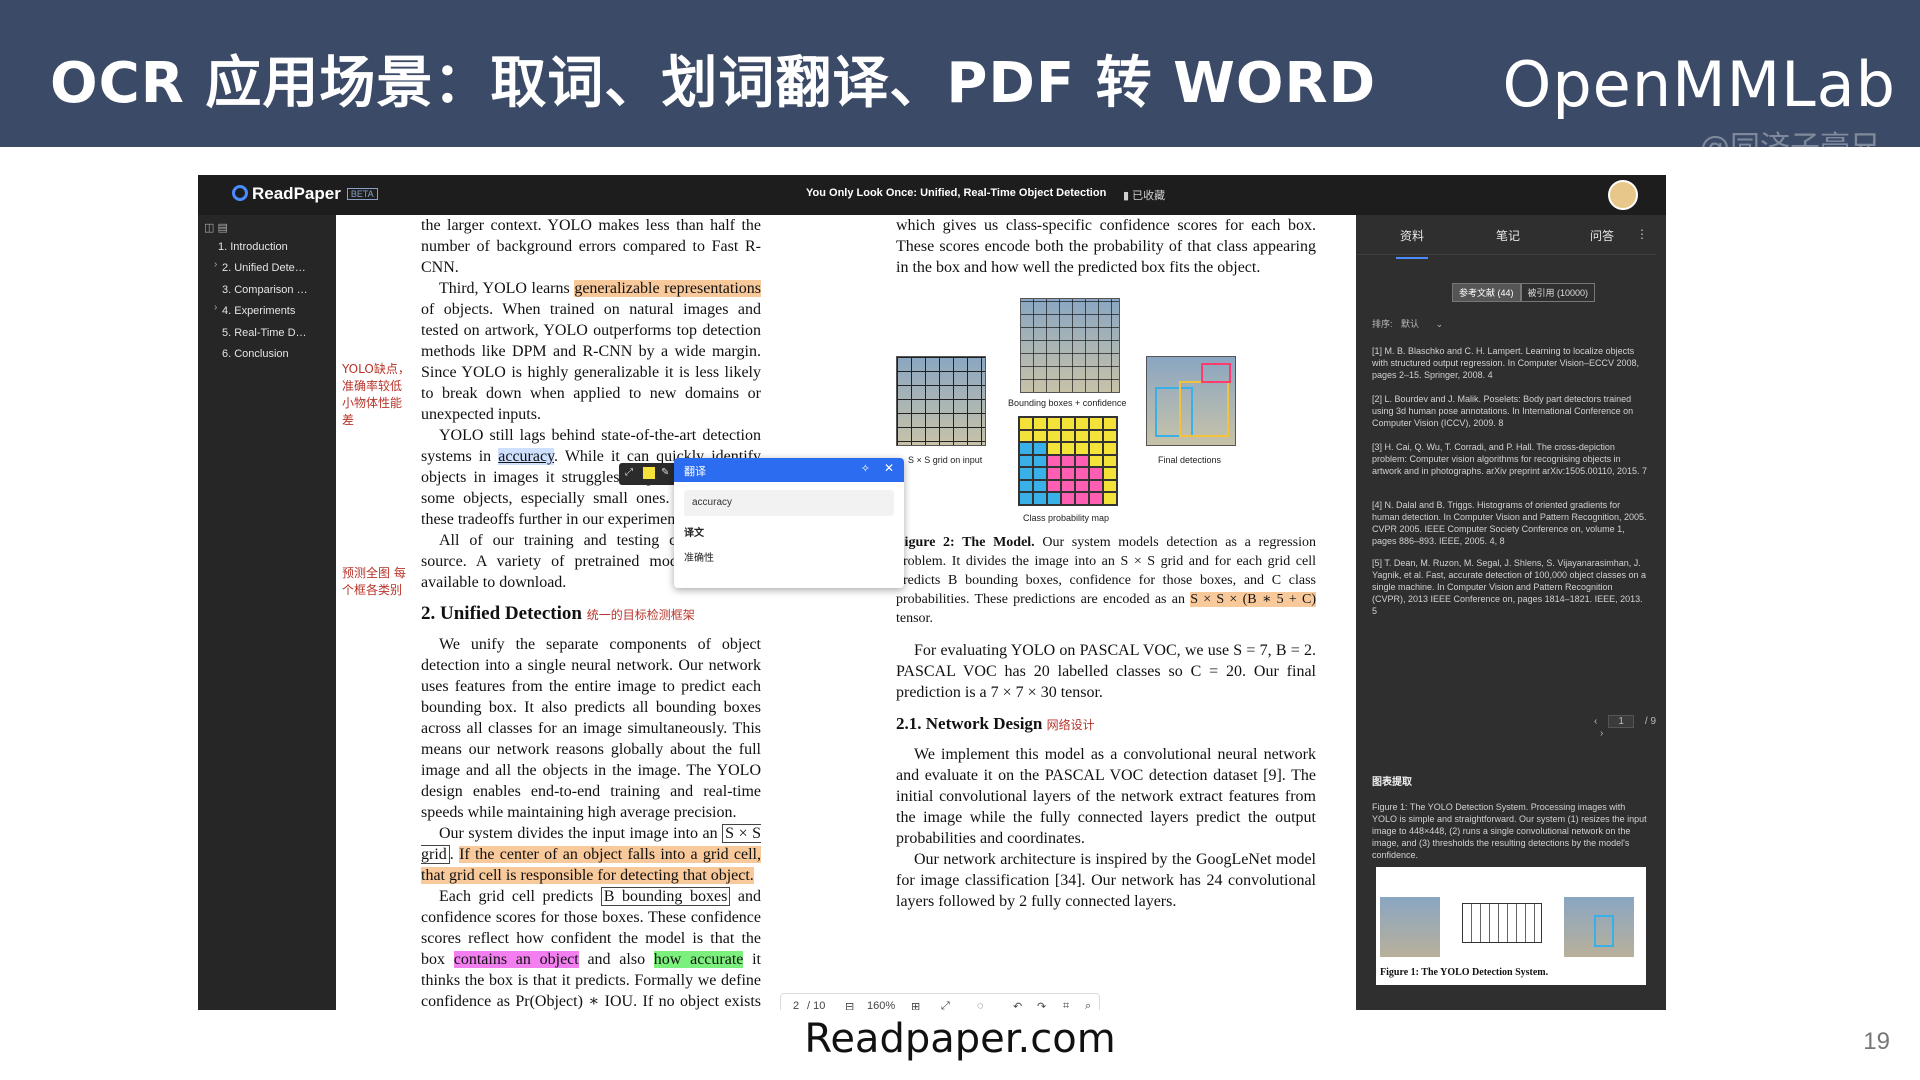 This screenshot has height=1080, width=1920. What do you see at coordinates (1508, 235) in the screenshot?
I see `tab-notes: 笔记` at bounding box center [1508, 235].